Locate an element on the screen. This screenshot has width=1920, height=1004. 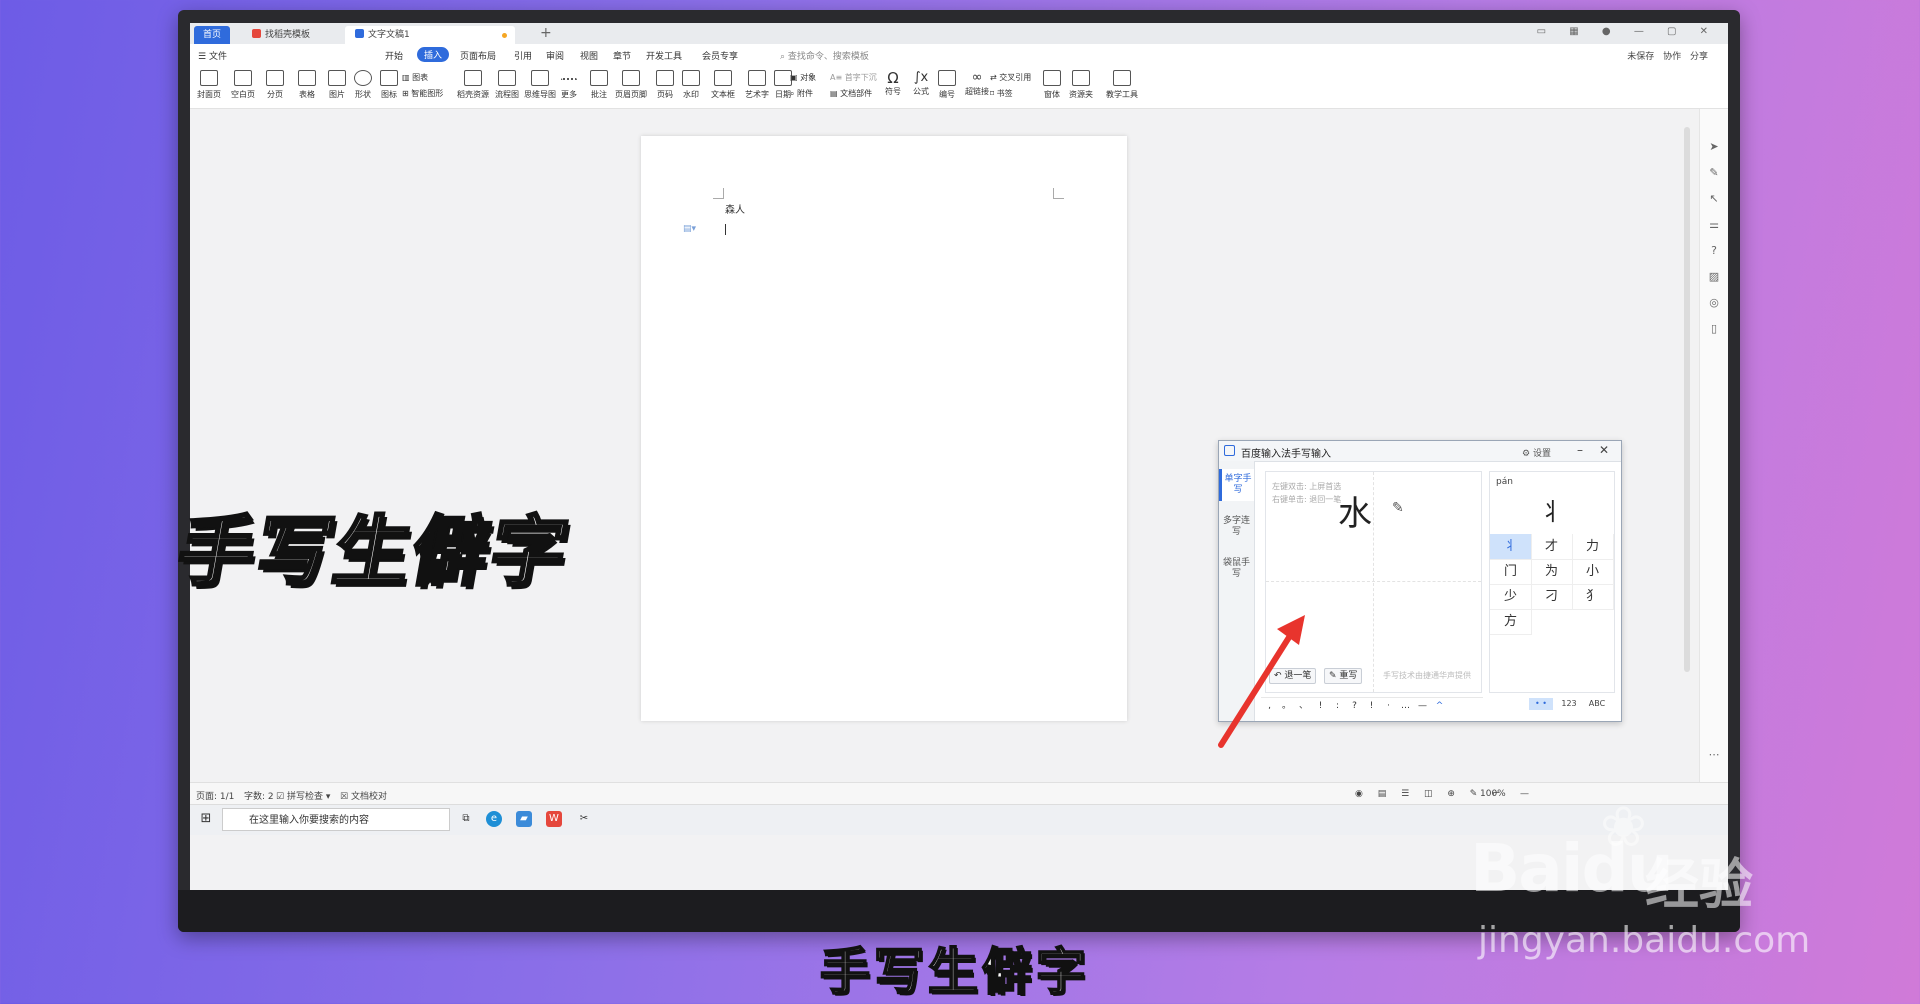
bookmark-label: 书签 is located at coordinates (1004, 93).